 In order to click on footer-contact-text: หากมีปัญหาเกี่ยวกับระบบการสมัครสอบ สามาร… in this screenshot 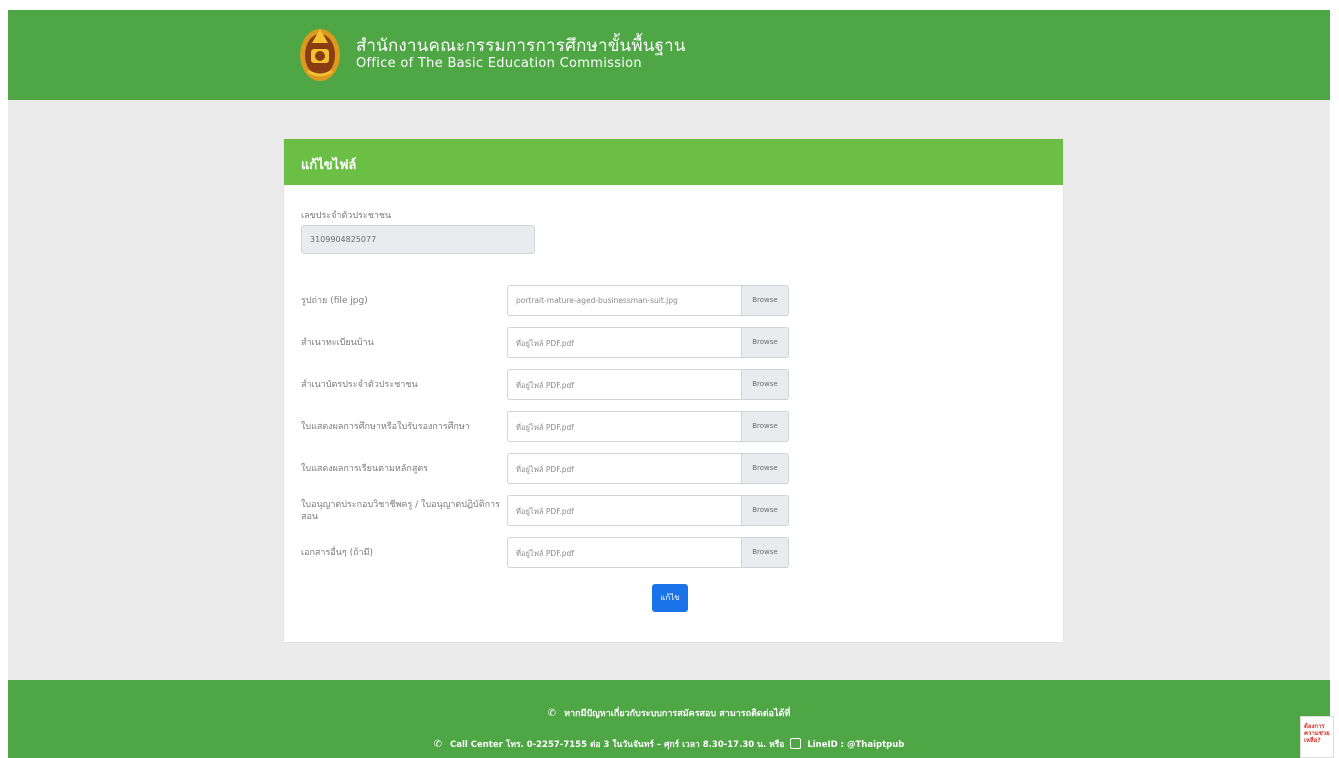, I will do `click(677, 714)`.